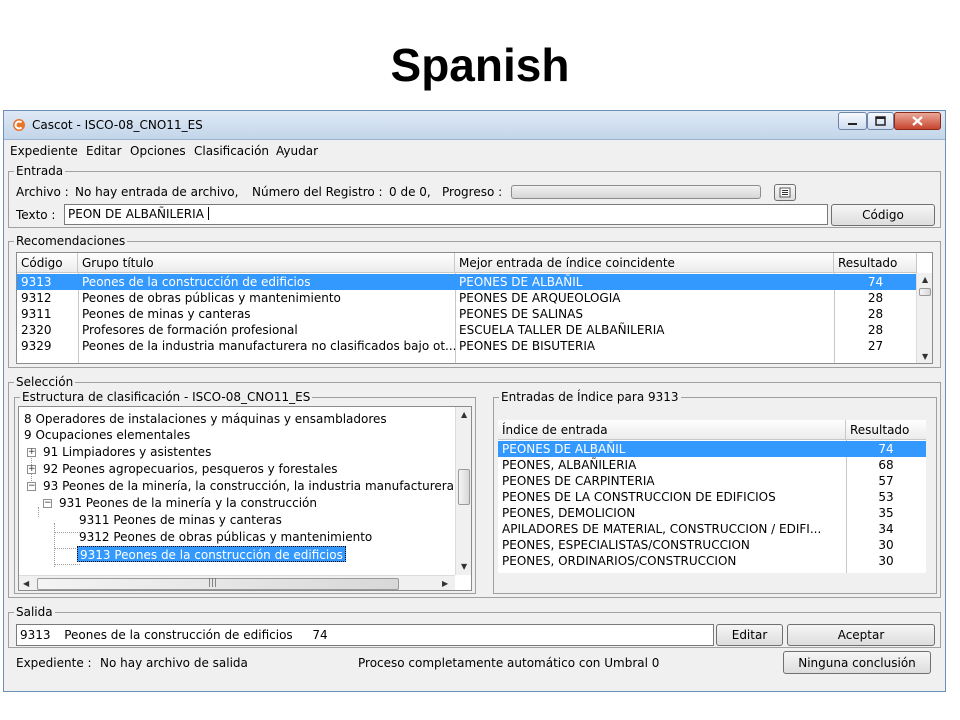  What do you see at coordinates (886, 529) in the screenshot?
I see `row-indice-resultado: 34` at bounding box center [886, 529].